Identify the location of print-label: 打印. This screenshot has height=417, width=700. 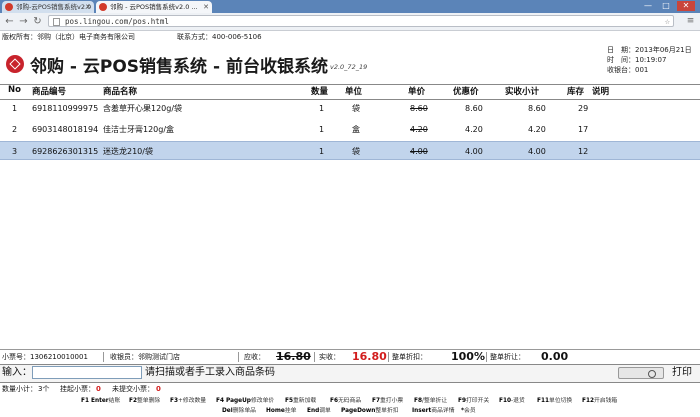
(682, 373).